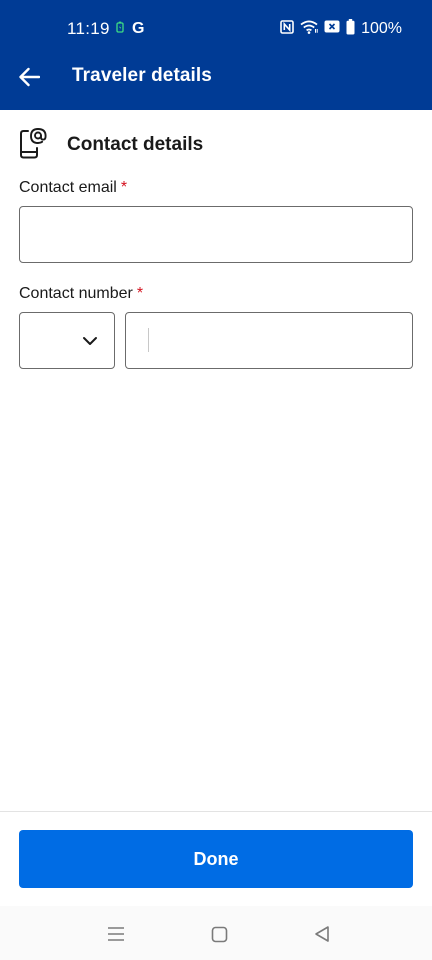 The image size is (432, 960). I want to click on phone-at-icon, so click(34, 145).